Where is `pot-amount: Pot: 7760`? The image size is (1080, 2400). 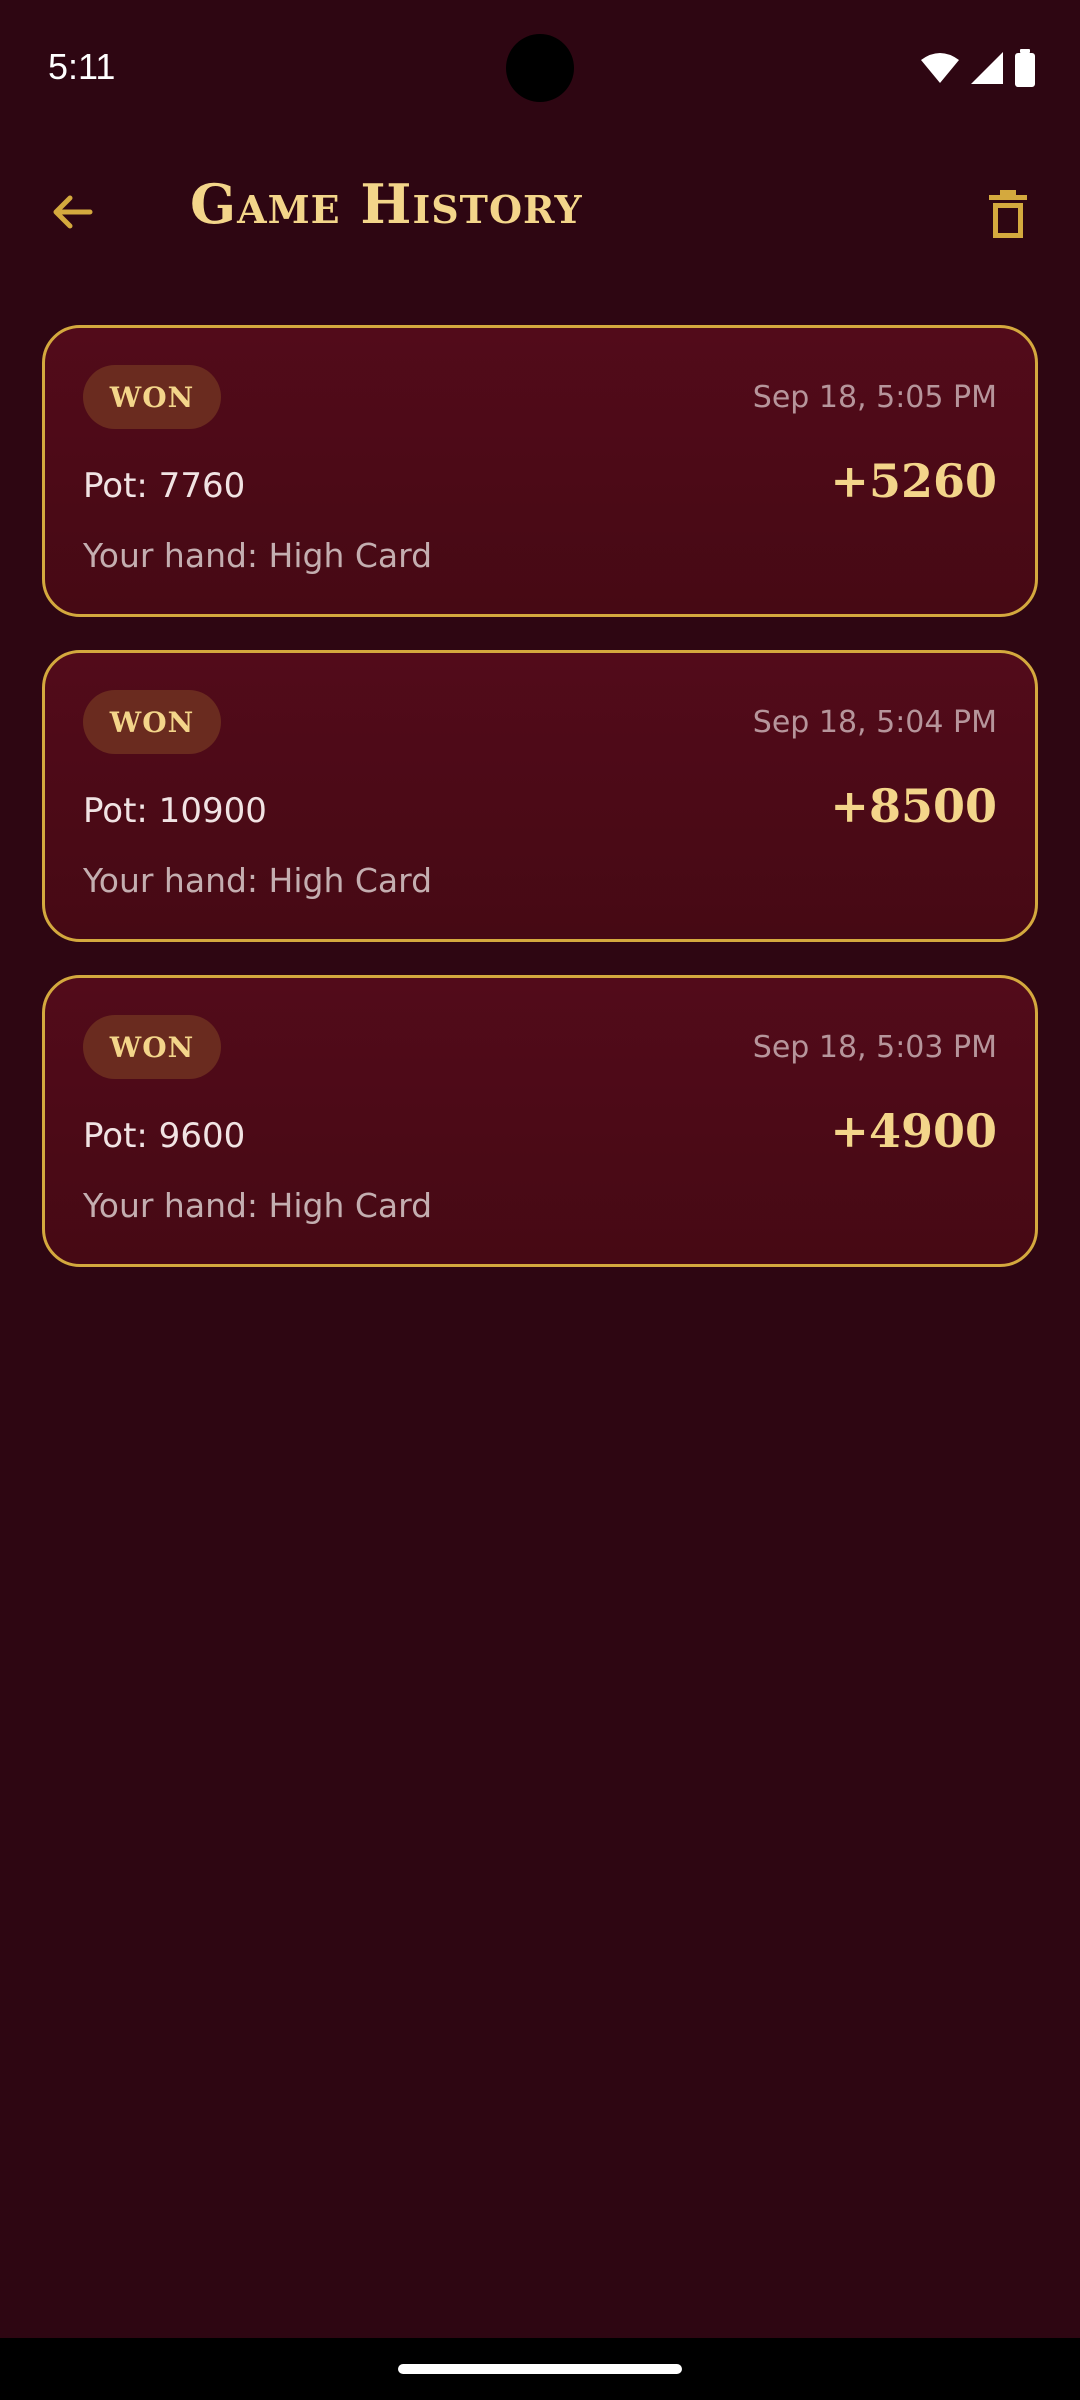
pot-amount: Pot: 7760 is located at coordinates (164, 486).